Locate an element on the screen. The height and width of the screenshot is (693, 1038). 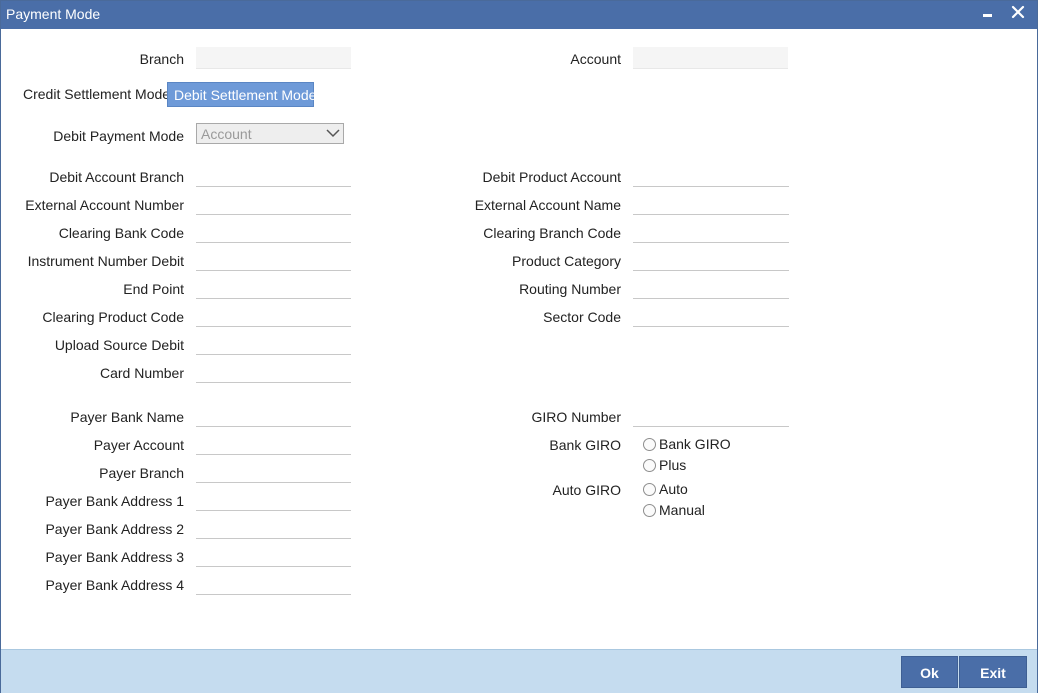
payer-bank-address-2-field is located at coordinates (273, 528).